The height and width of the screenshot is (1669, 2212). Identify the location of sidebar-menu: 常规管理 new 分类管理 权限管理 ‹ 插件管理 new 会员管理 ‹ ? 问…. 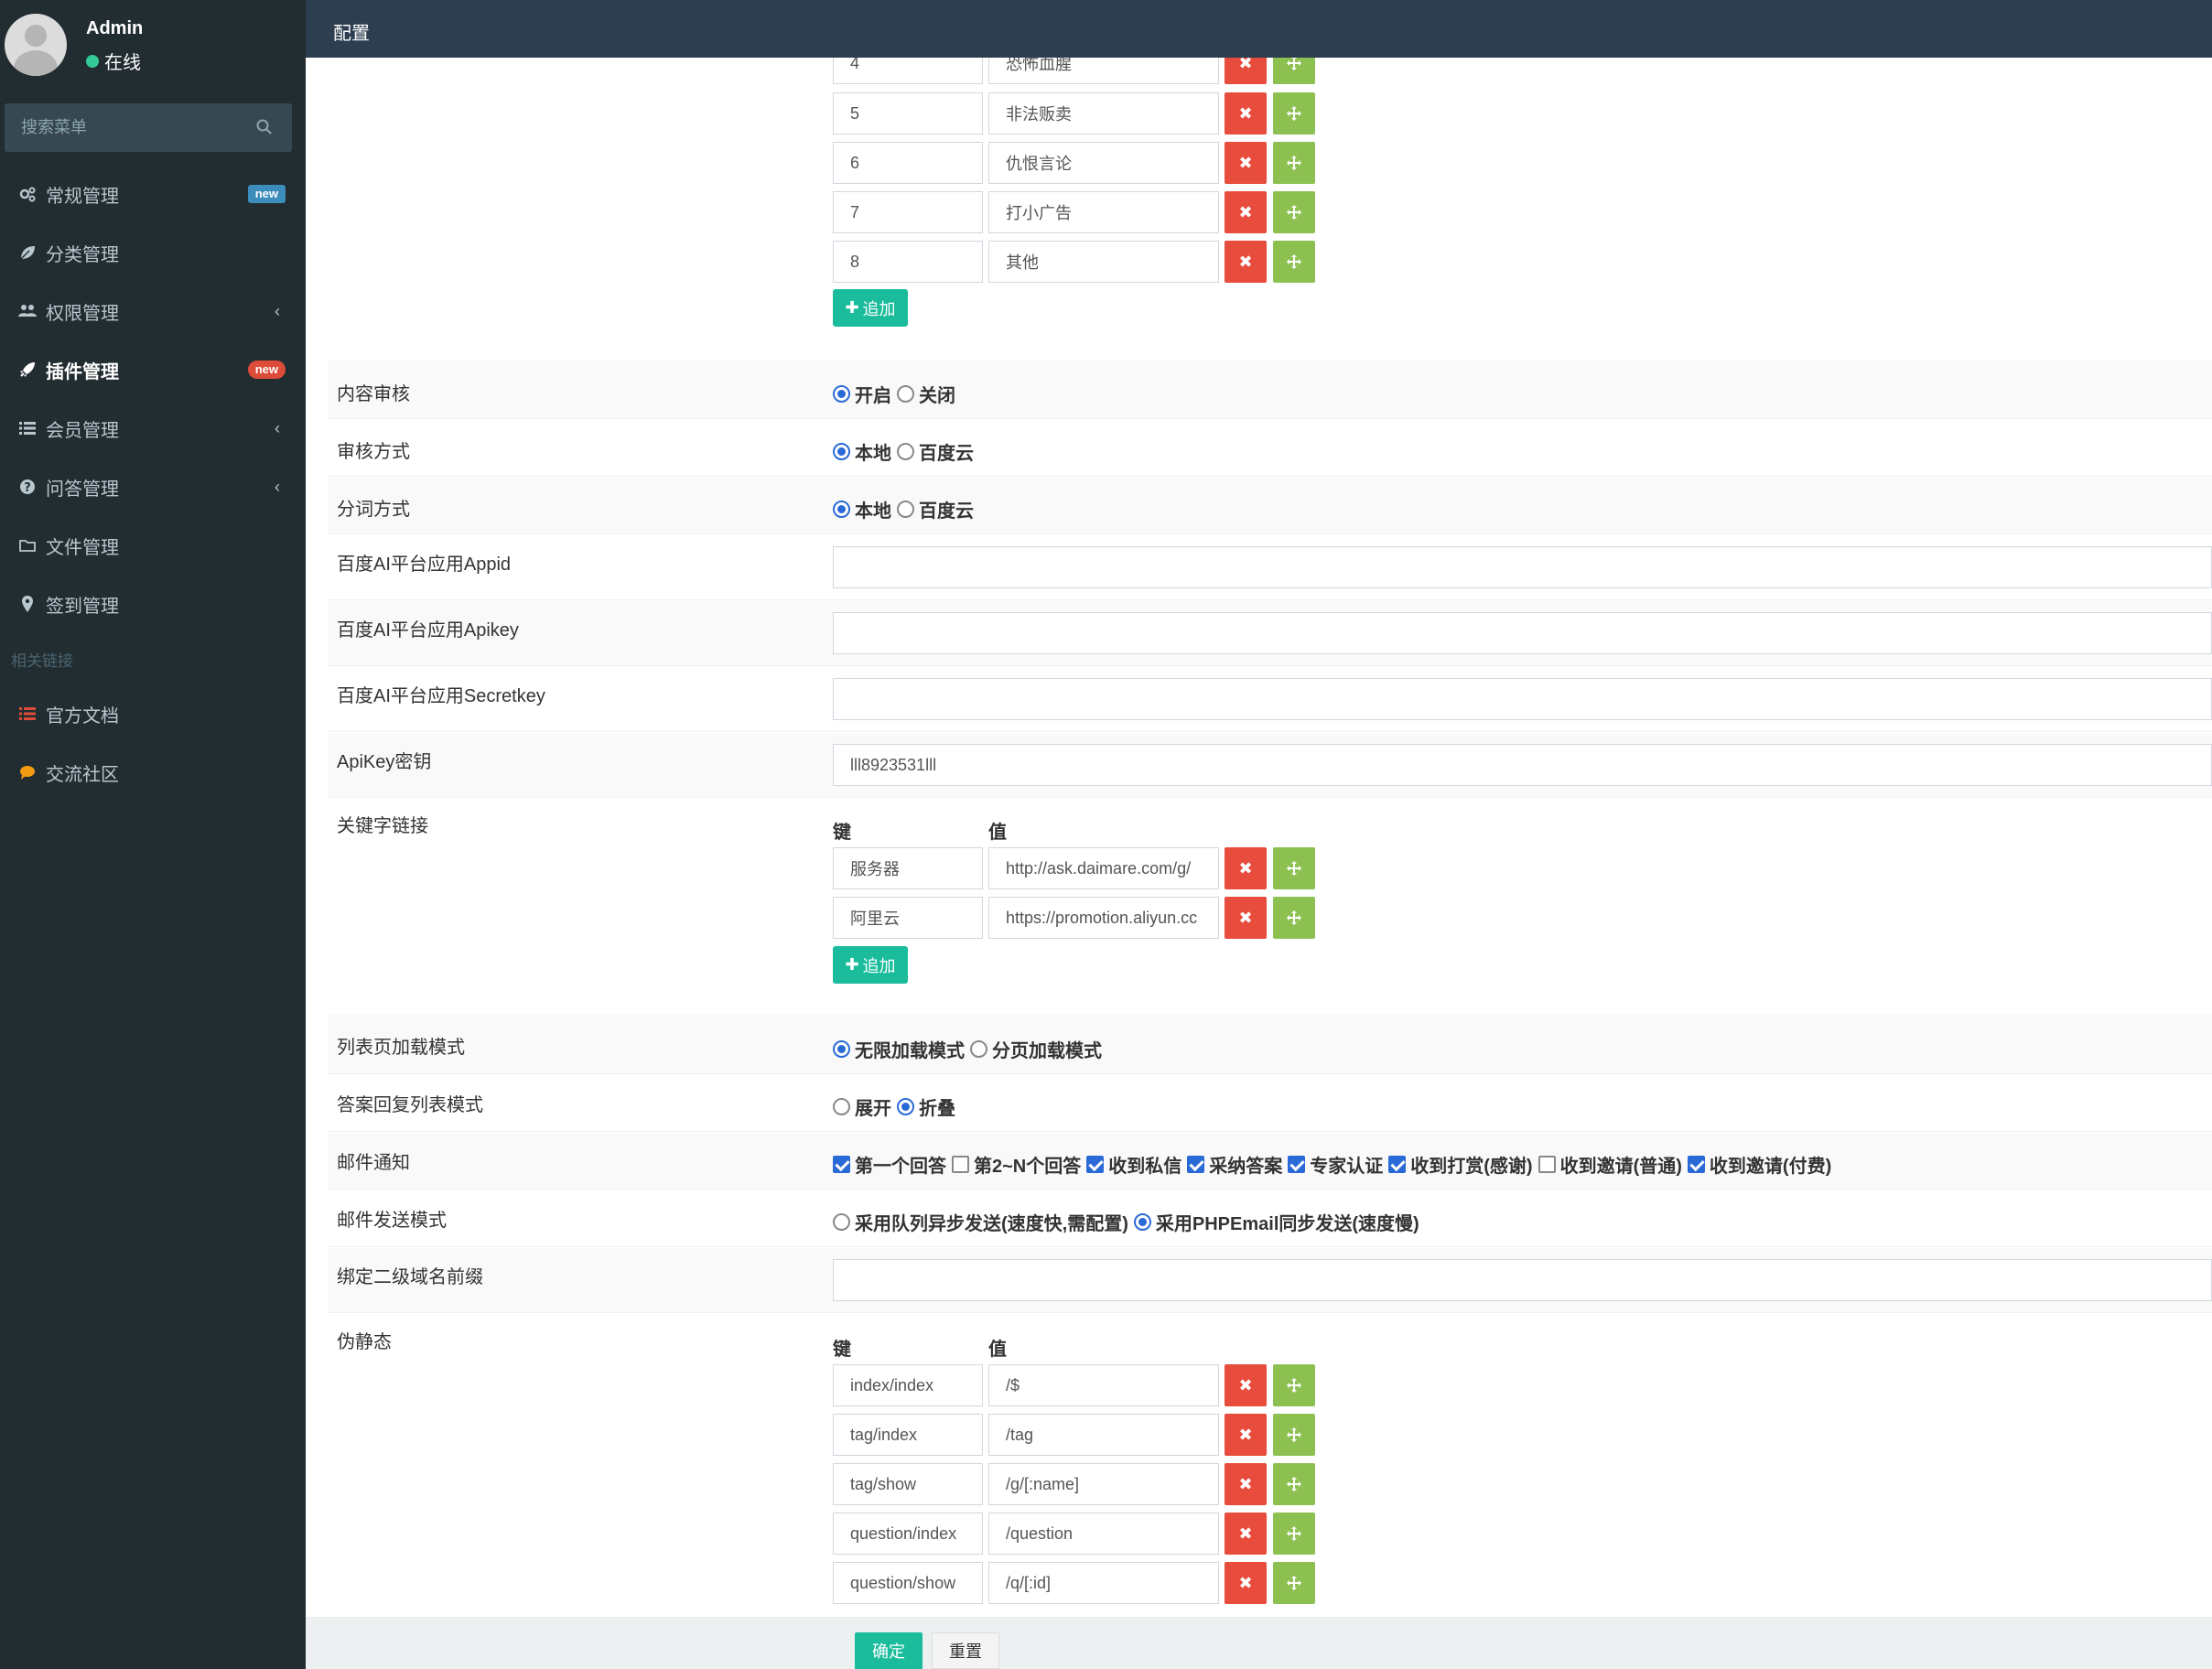
(153, 483).